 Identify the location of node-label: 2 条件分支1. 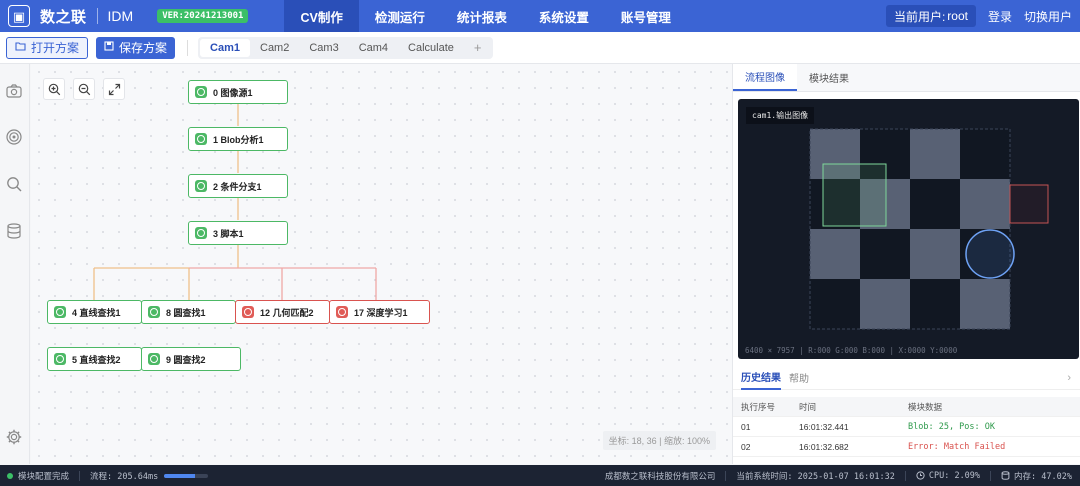
(237, 186).